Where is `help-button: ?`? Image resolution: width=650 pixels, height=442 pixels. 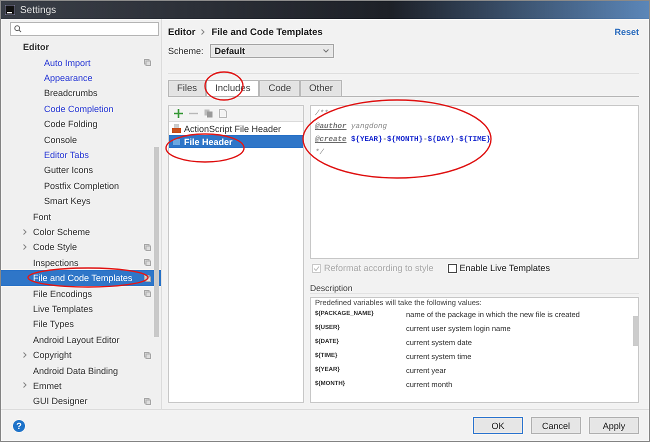
help-button: ? is located at coordinates (19, 426).